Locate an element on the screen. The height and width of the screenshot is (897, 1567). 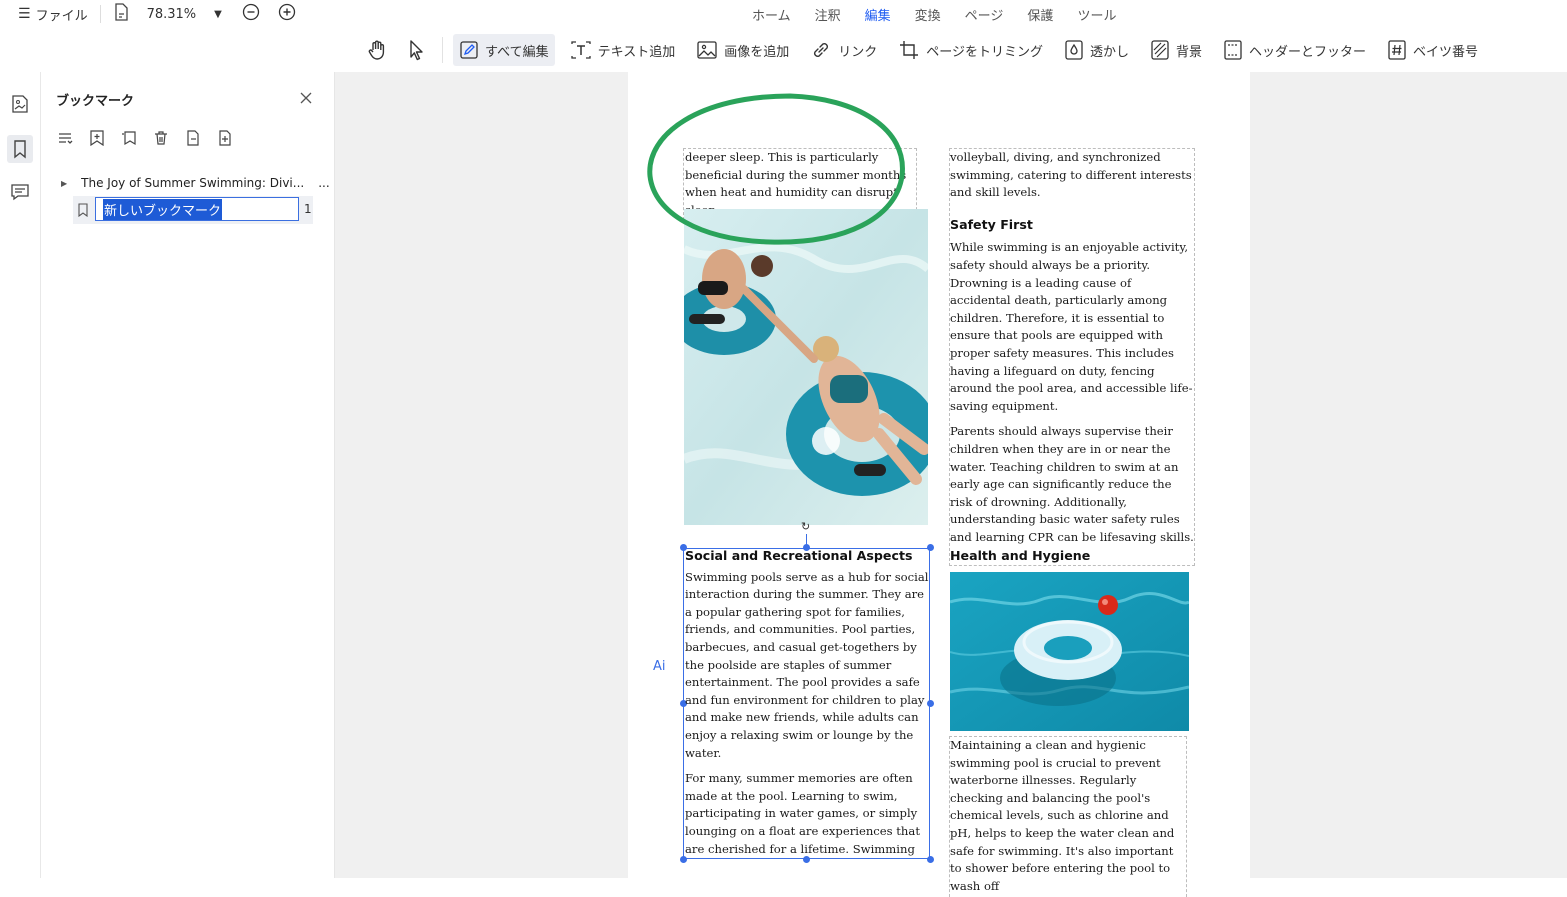
page-thumbnail-icon is located at coordinates (20, 104).